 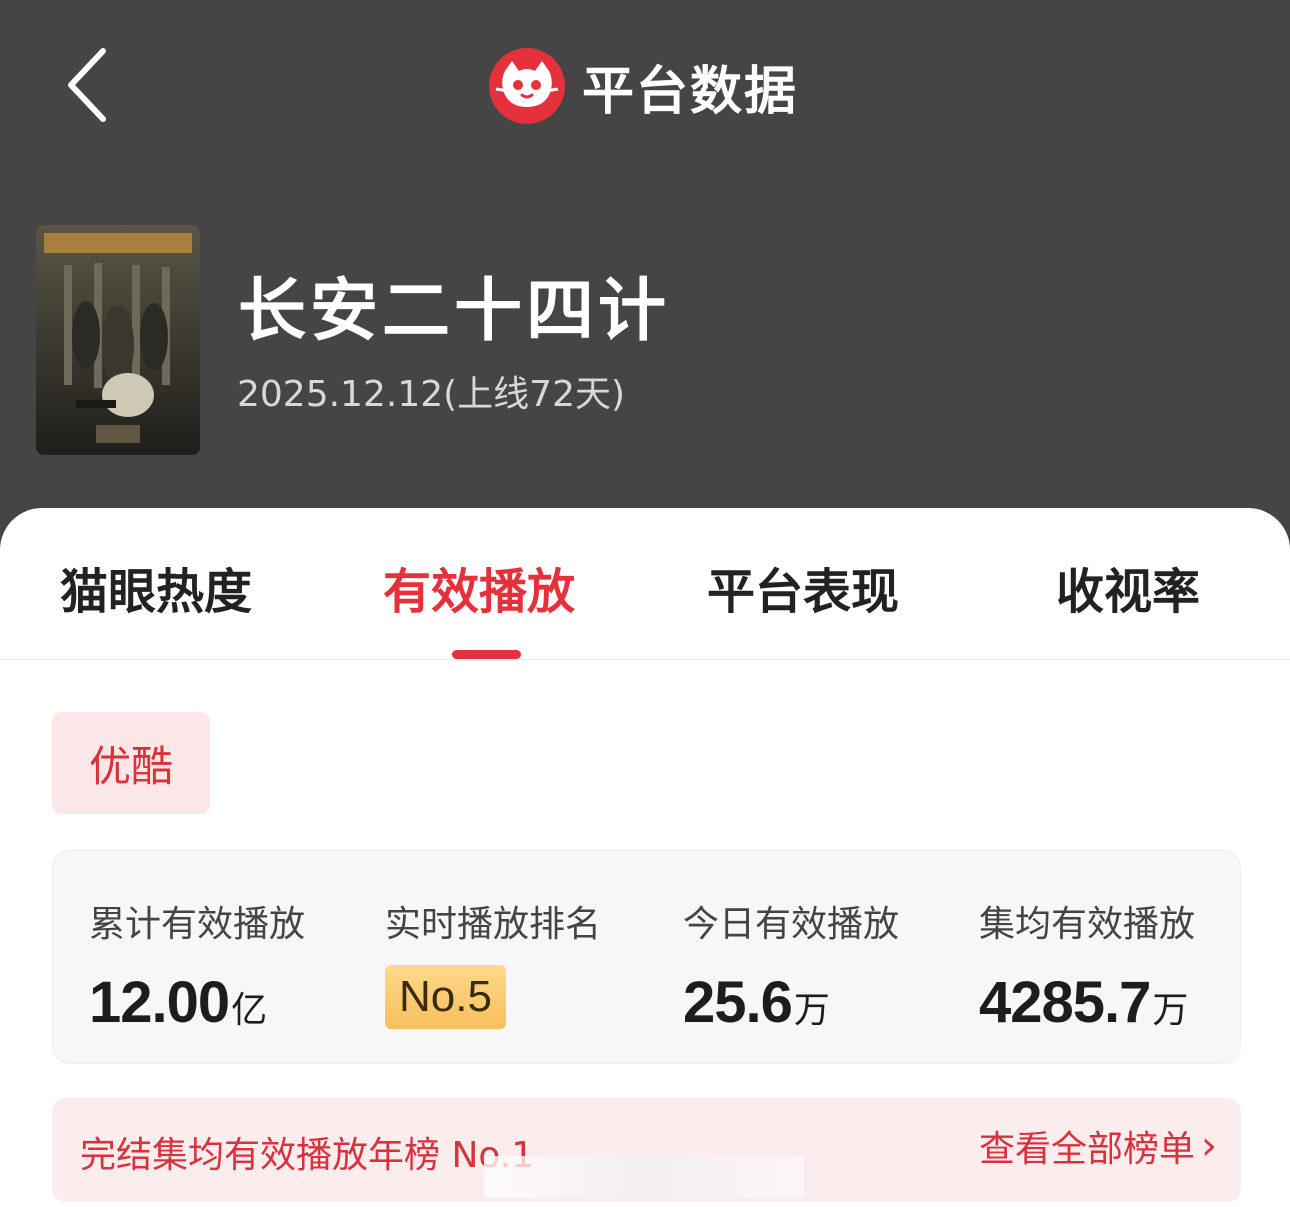 What do you see at coordinates (197, 965) in the screenshot?
I see `stat-total-play: 累计有效播放 12.00亿` at bounding box center [197, 965].